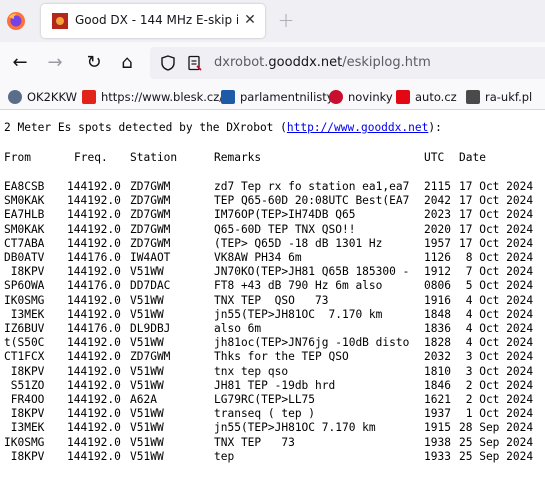 This screenshot has height=481, width=545. What do you see at coordinates (287, 97) in the screenshot?
I see `bookmark-label: parlamentnilisty` at bounding box center [287, 97].